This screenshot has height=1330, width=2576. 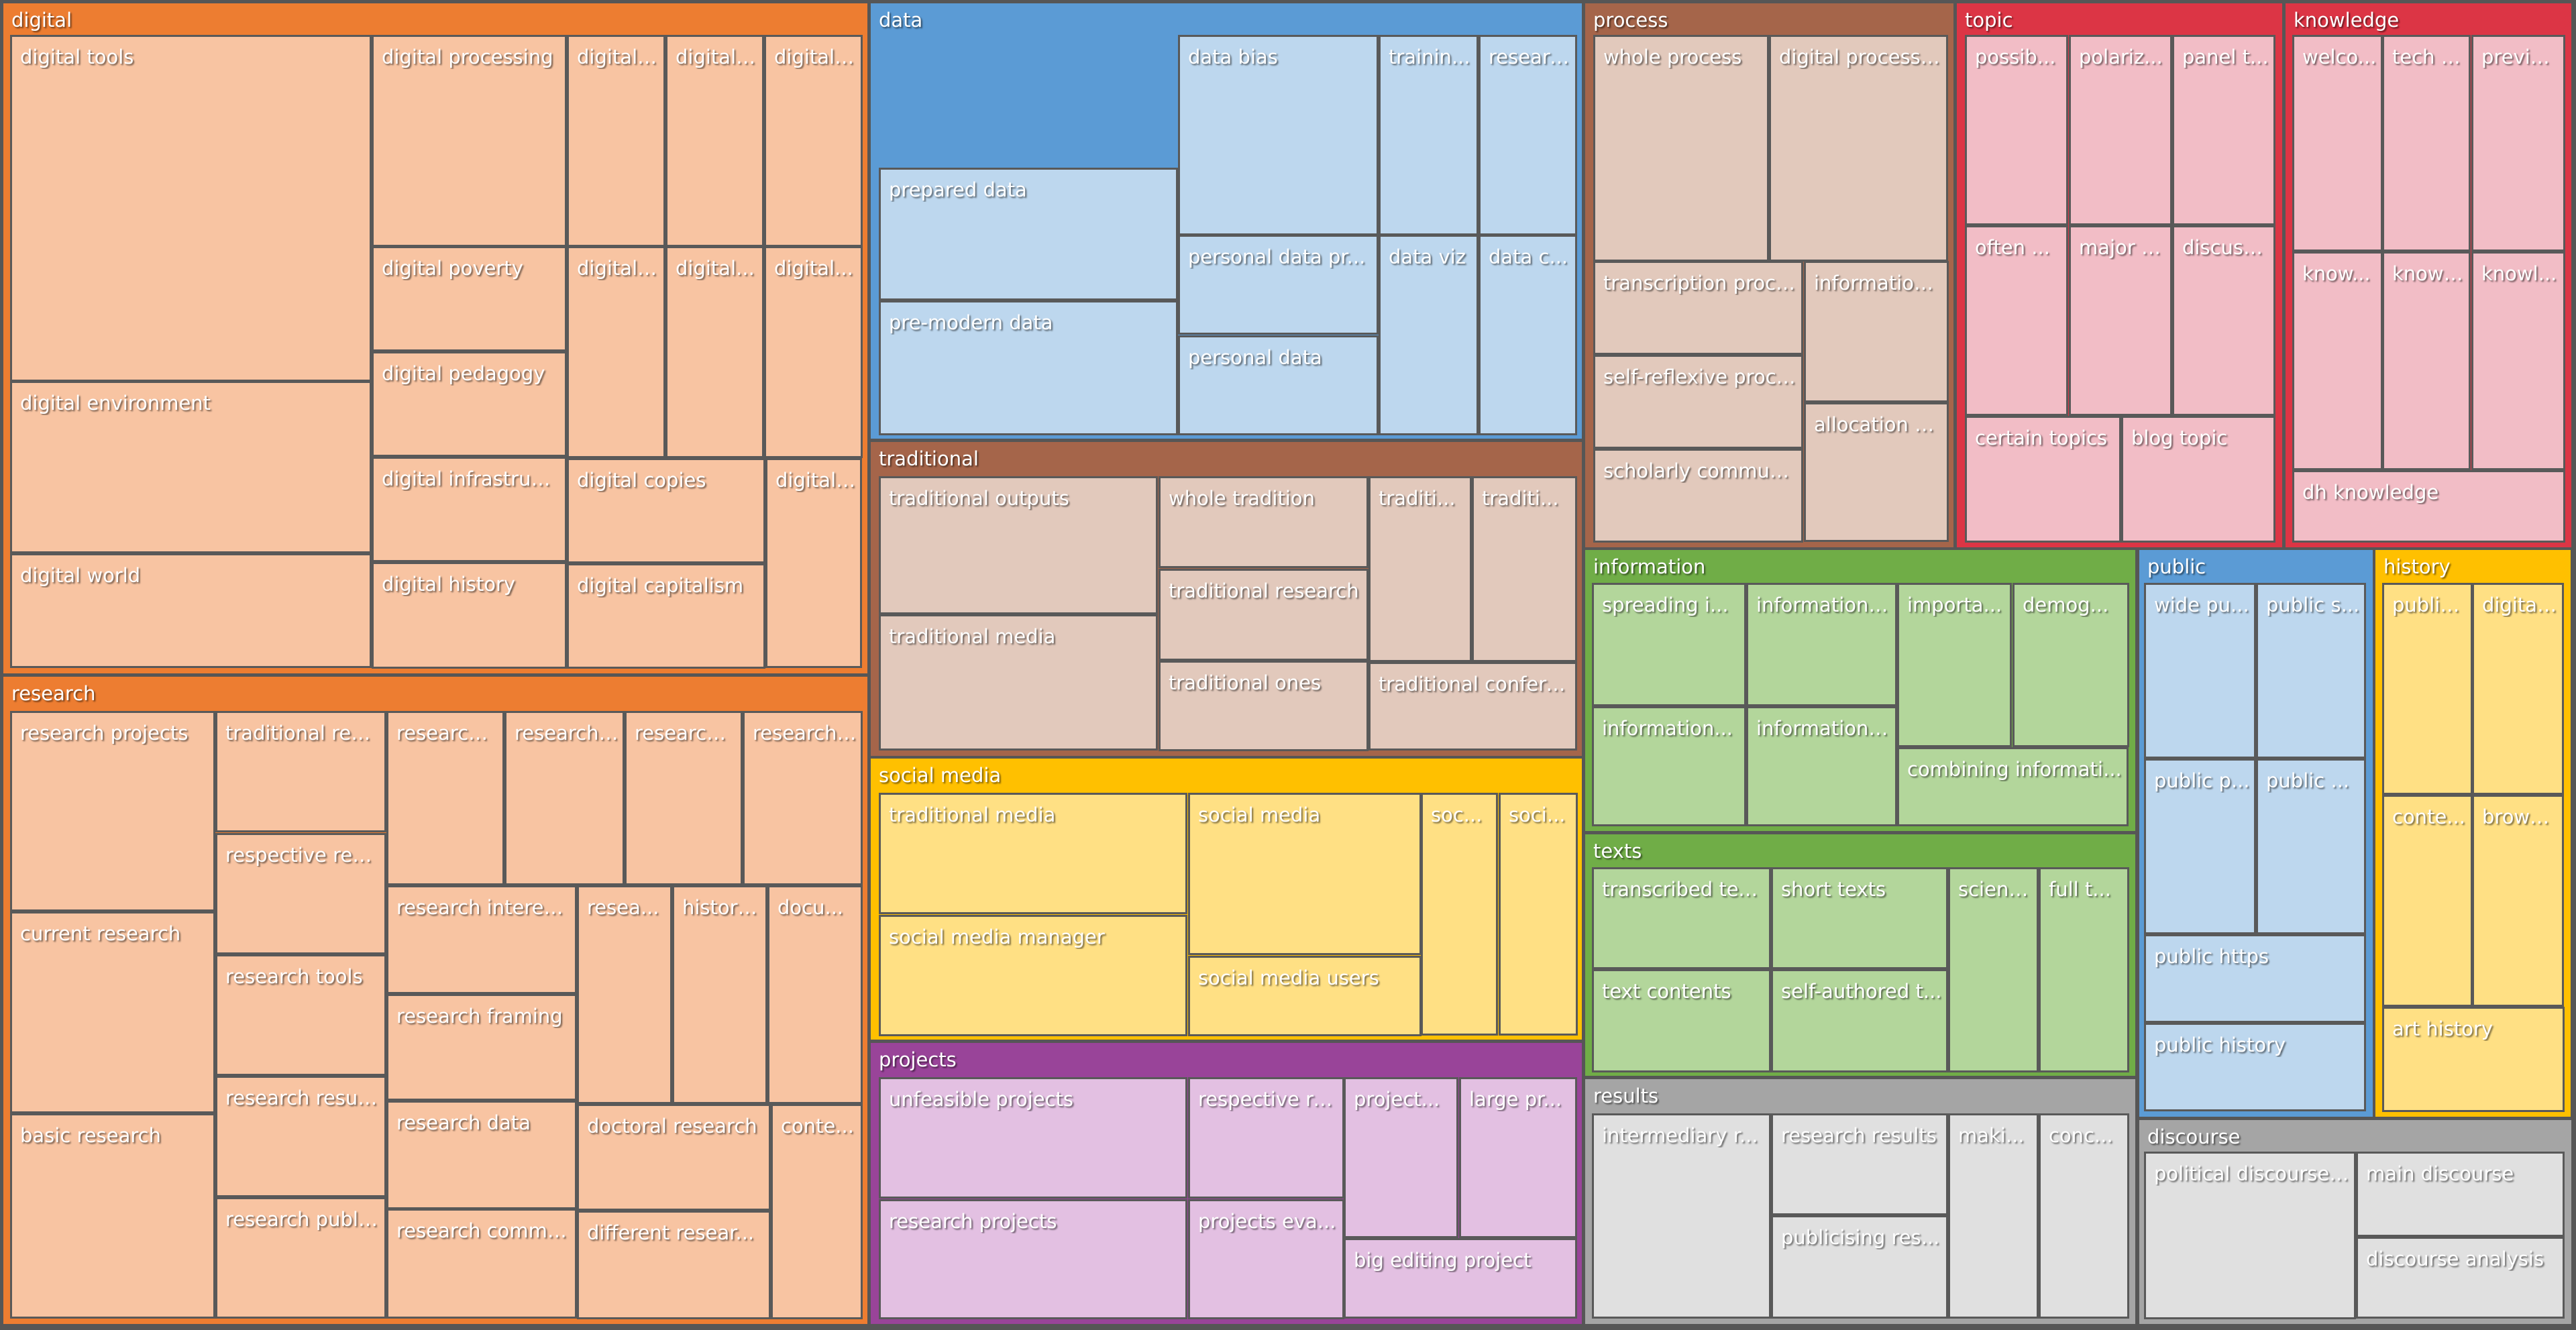 I want to click on treemap-leaf: main discourse, so click(x=2460, y=1195).